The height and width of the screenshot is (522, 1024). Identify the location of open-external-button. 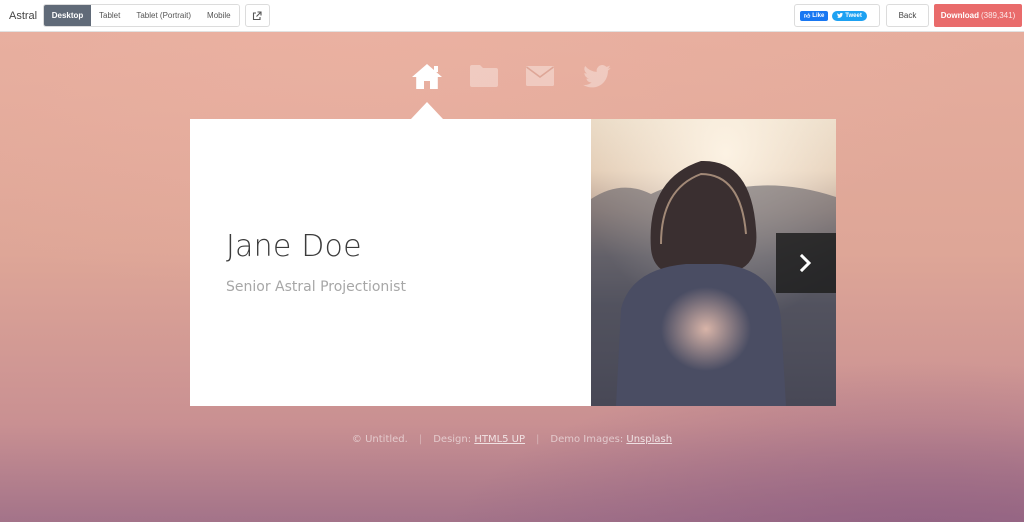
(257, 15).